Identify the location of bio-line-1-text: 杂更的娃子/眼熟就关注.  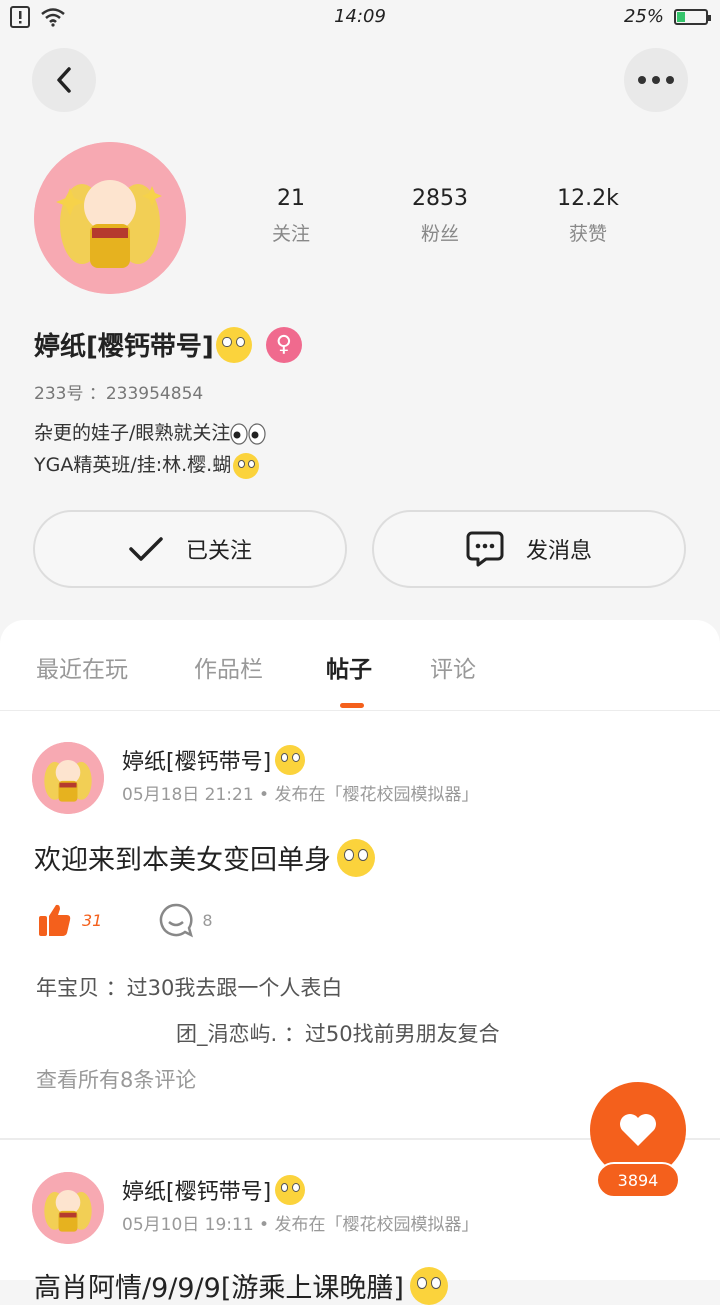
(132, 433).